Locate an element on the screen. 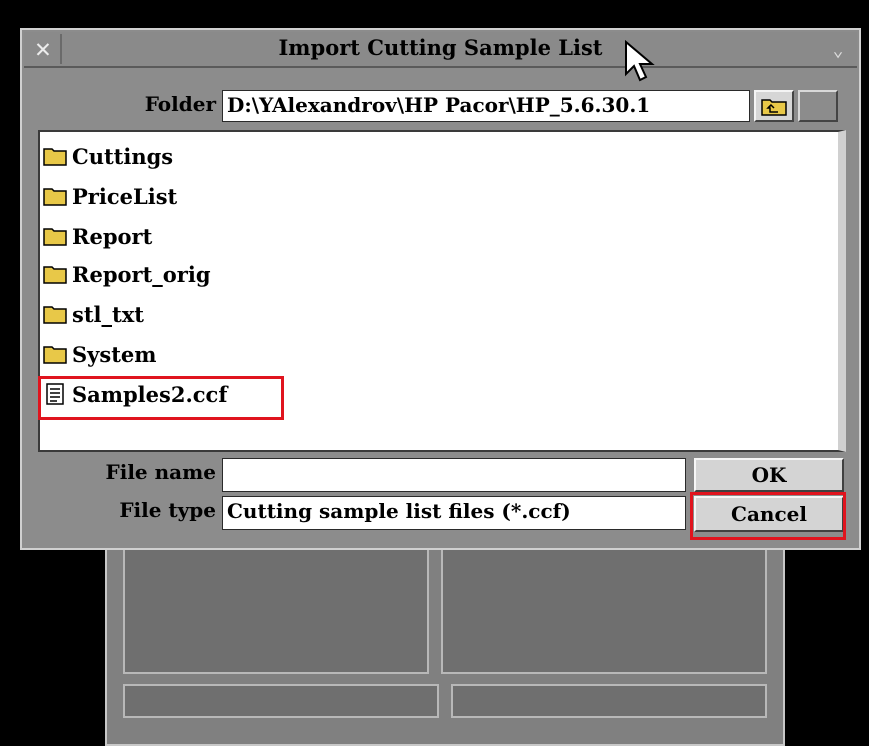 Image resolution: width=869 pixels, height=746 pixels. list-item: Report is located at coordinates (97, 236).